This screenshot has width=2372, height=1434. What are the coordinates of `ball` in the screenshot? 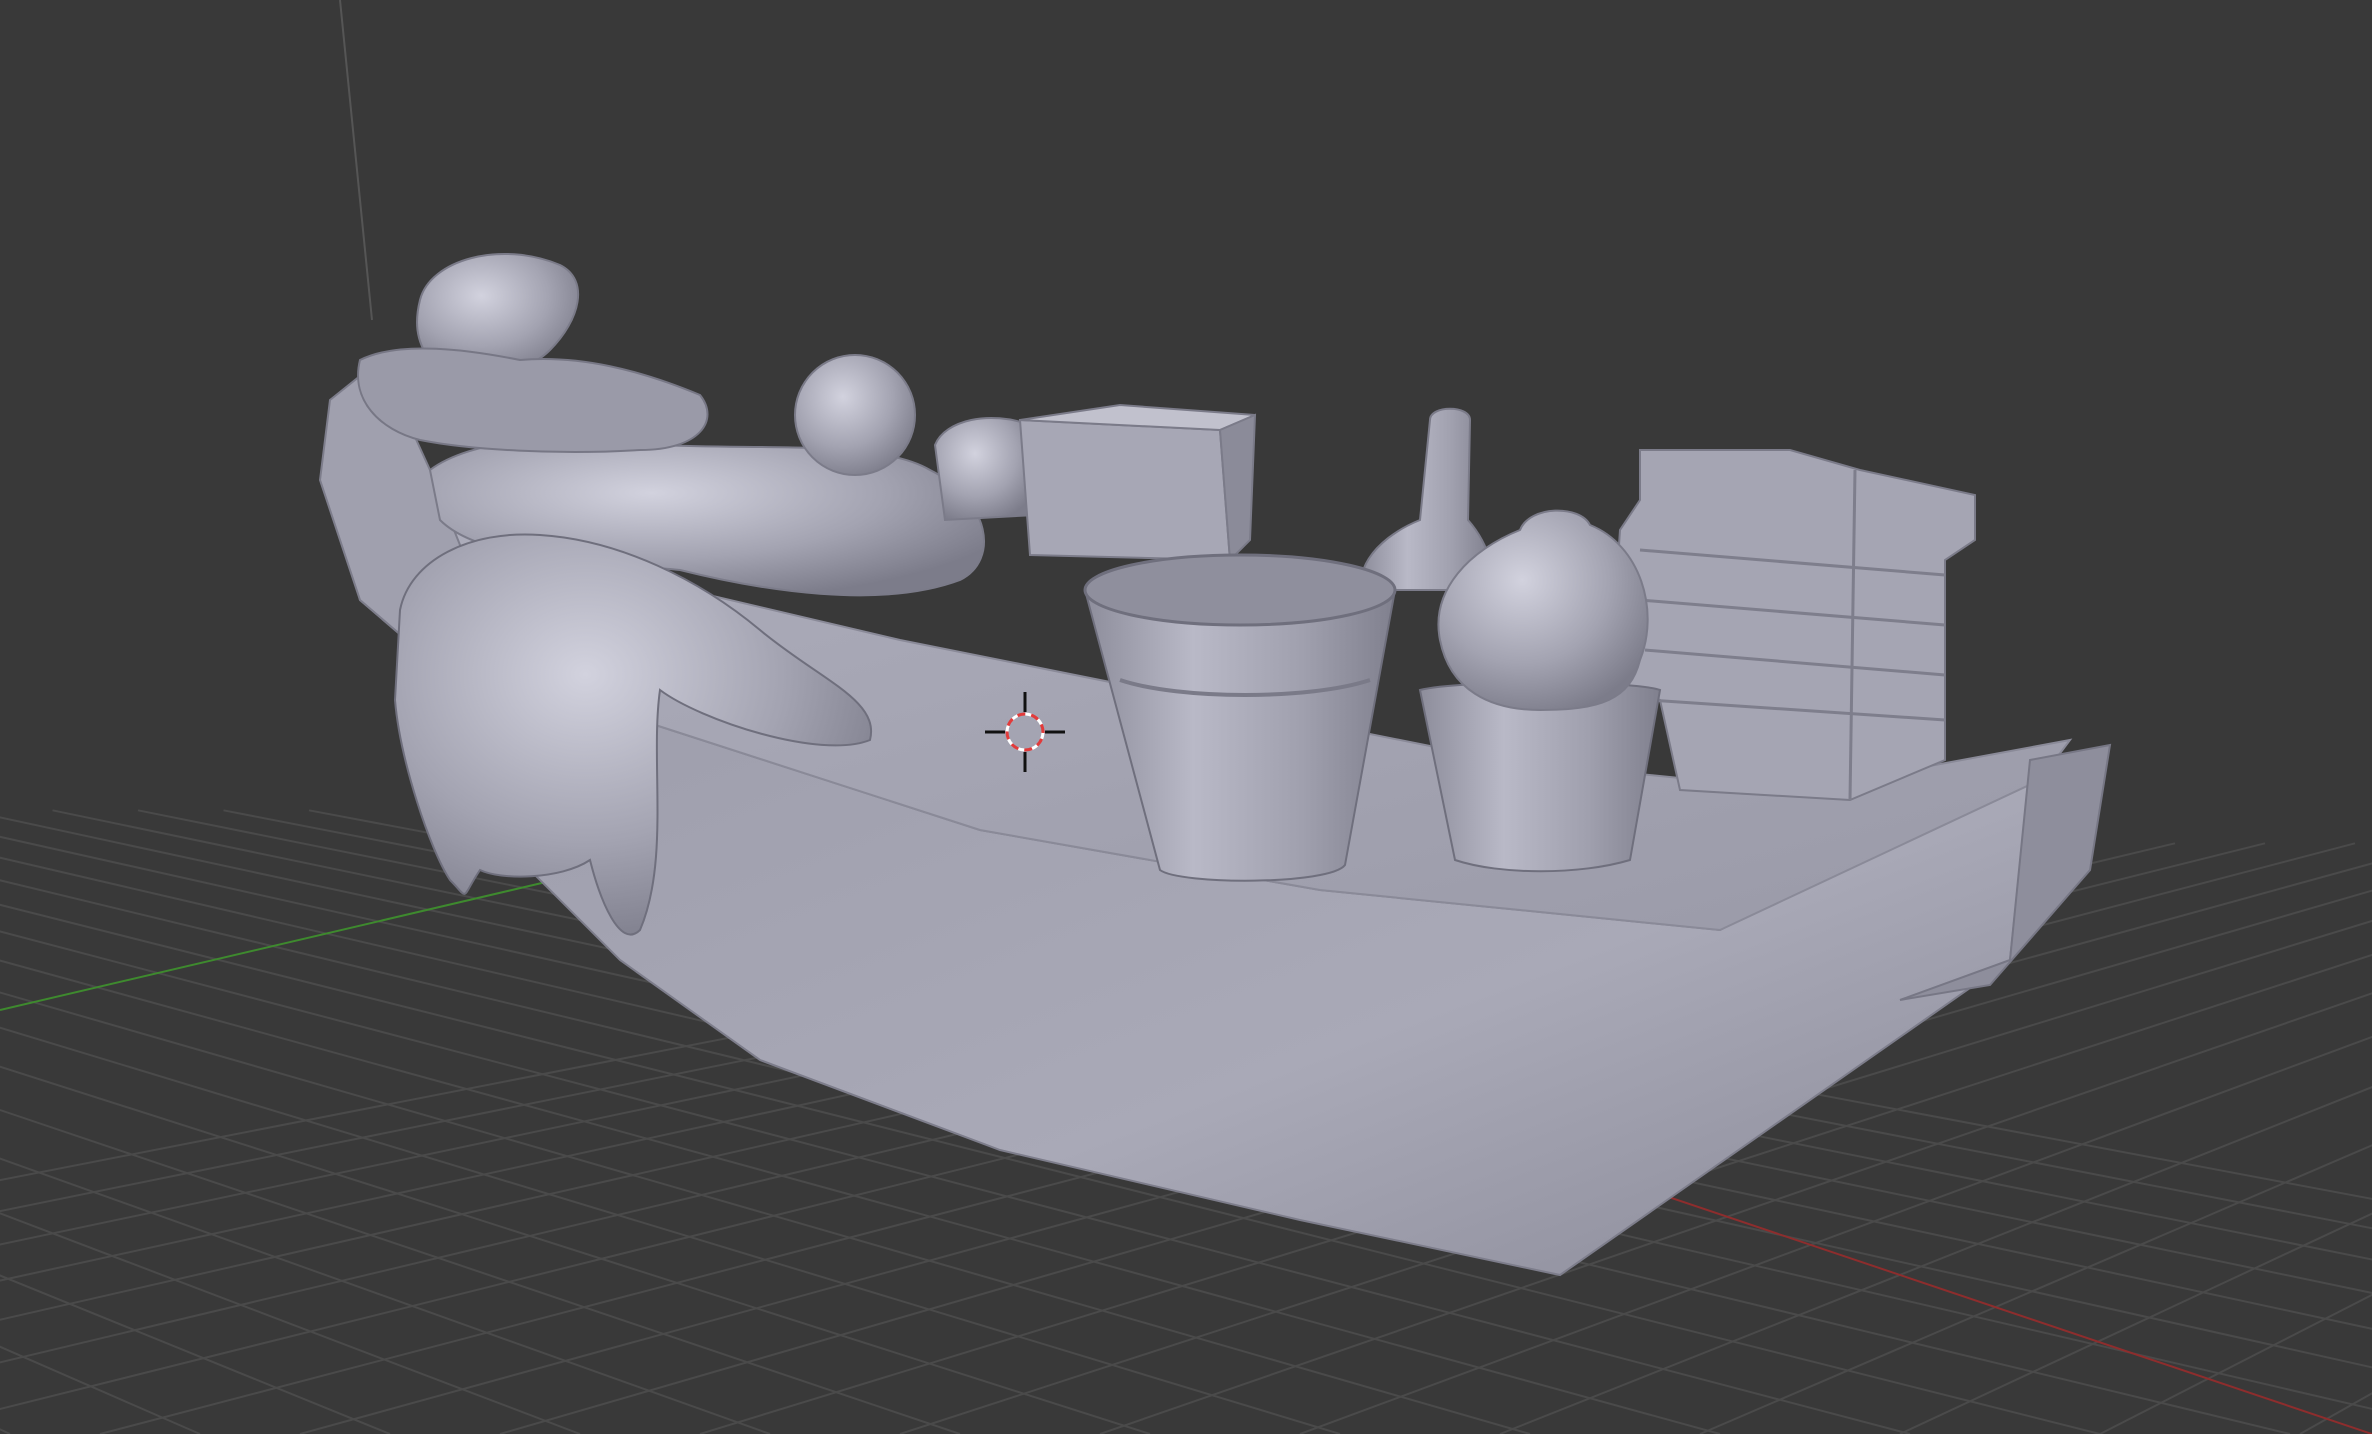 It's located at (855, 415).